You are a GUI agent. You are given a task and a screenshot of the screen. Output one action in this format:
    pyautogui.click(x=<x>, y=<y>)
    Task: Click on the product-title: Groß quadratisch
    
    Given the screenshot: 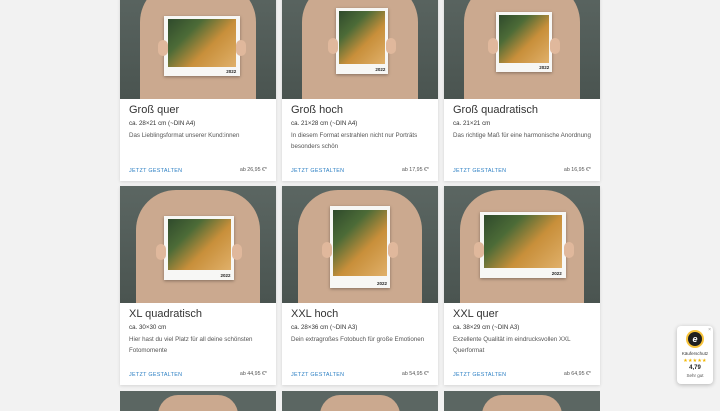 What is the action you would take?
    pyautogui.click(x=495, y=110)
    